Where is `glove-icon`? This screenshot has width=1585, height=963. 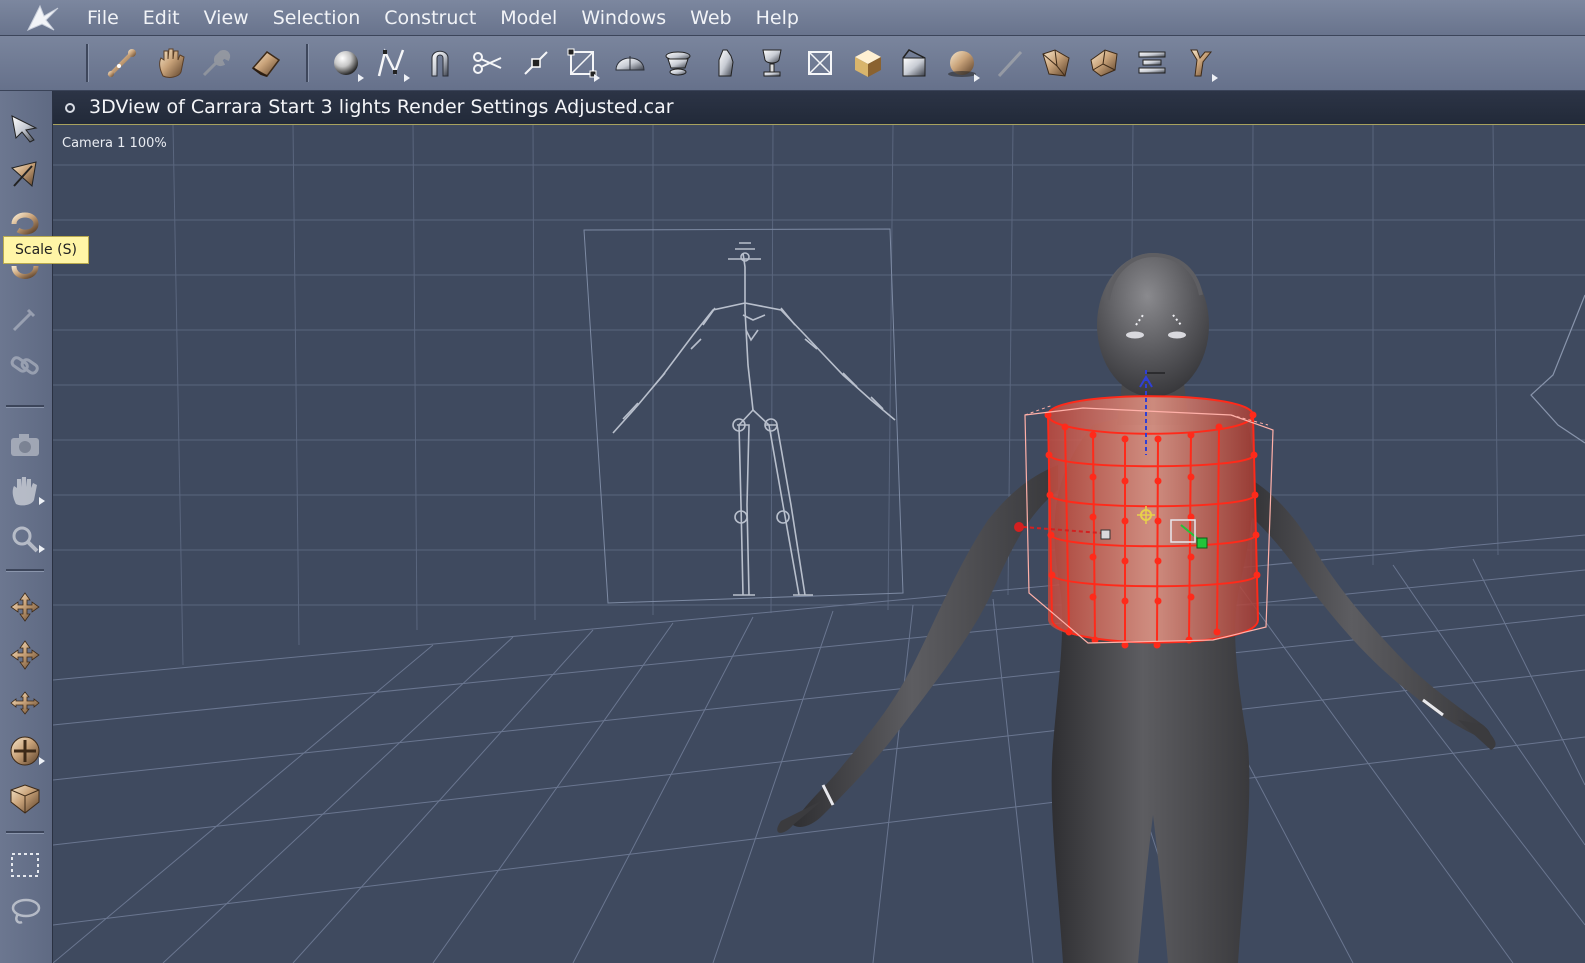
glove-icon is located at coordinates (726, 63).